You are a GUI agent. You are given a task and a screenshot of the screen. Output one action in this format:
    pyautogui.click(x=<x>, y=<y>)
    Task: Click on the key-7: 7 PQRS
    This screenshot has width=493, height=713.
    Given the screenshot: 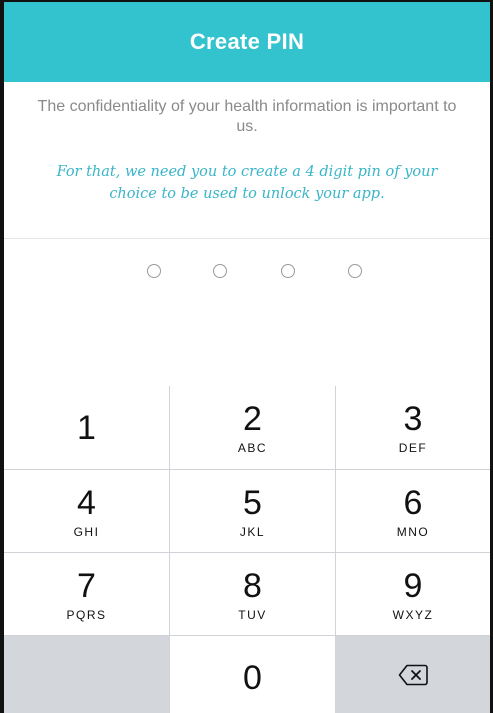 What is the action you would take?
    pyautogui.click(x=87, y=594)
    